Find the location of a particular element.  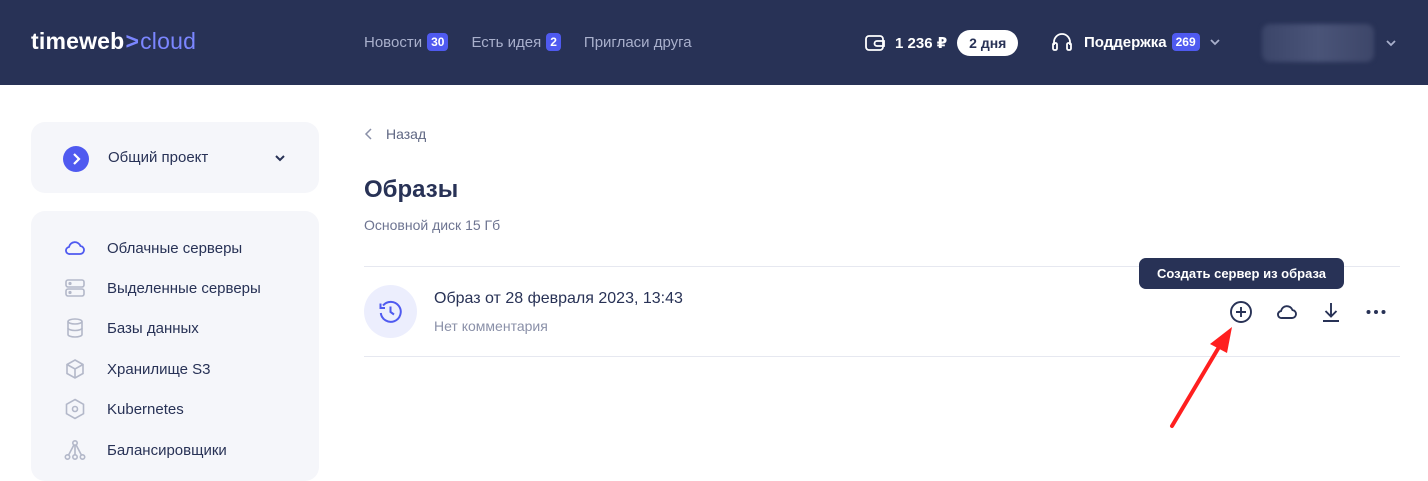

sidebar-item-label: Хранилище S3 is located at coordinates (159, 369).